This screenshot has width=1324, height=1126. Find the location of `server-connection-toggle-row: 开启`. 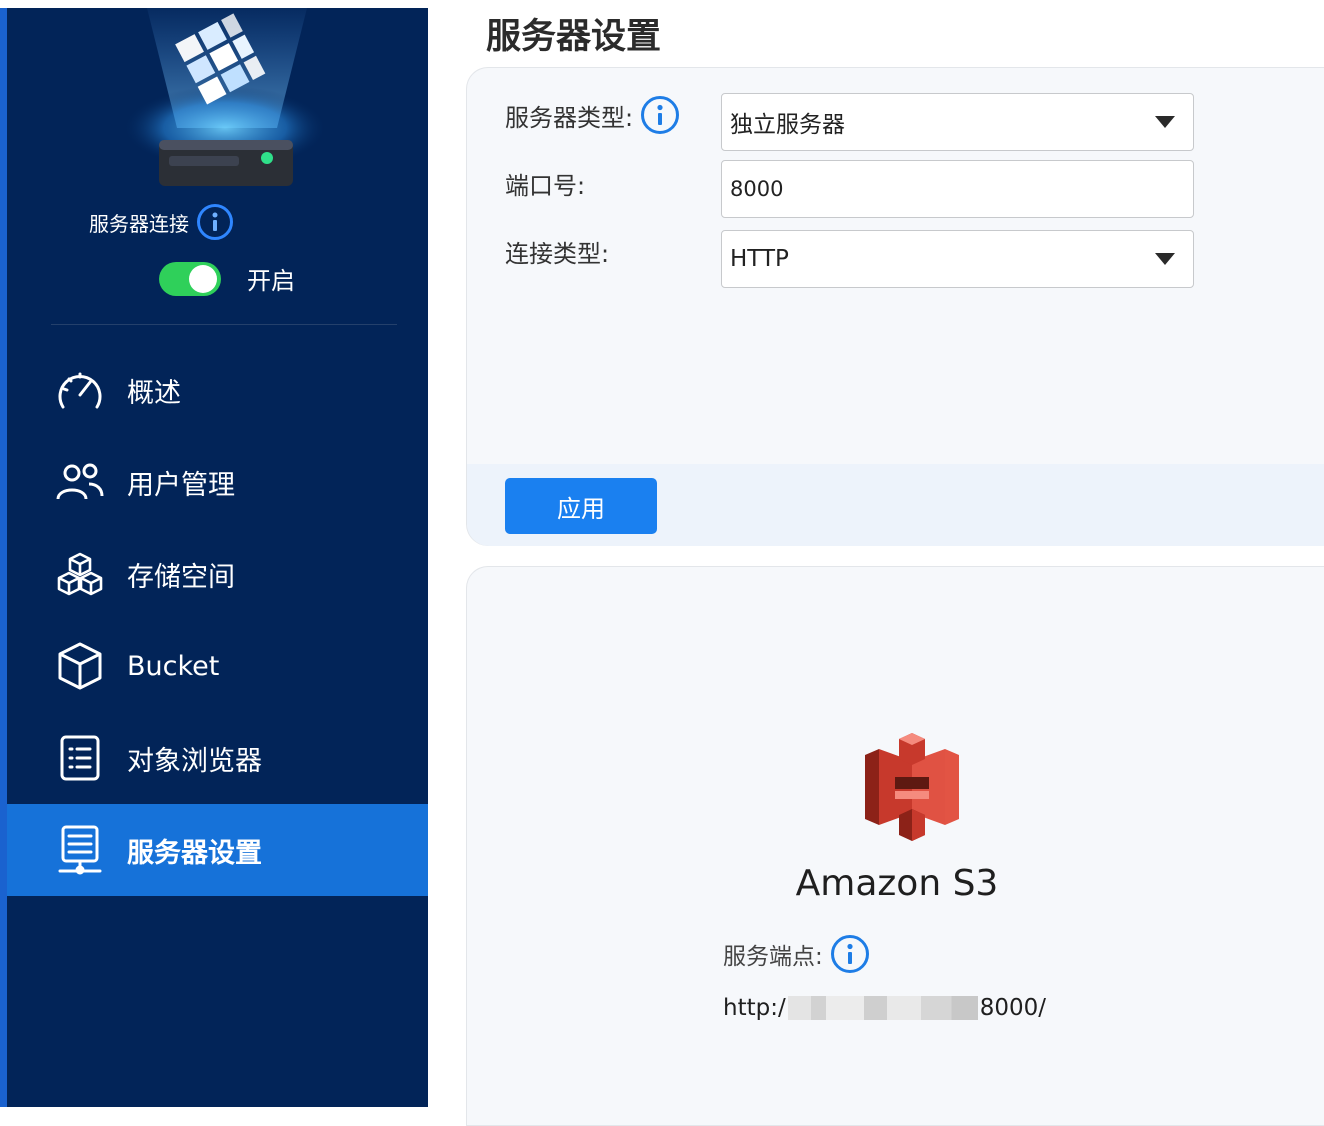

server-connection-toggle-row: 开启 is located at coordinates (227, 278).